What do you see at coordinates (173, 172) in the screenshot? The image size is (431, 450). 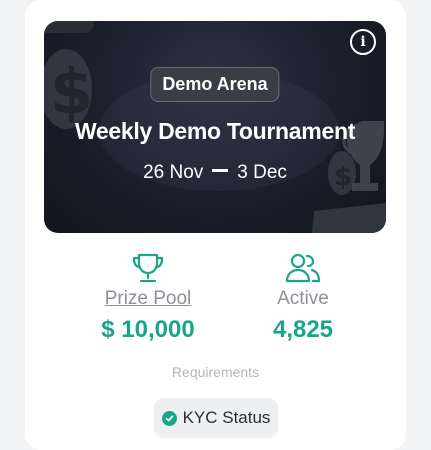 I see `start-date: 26 Nov` at bounding box center [173, 172].